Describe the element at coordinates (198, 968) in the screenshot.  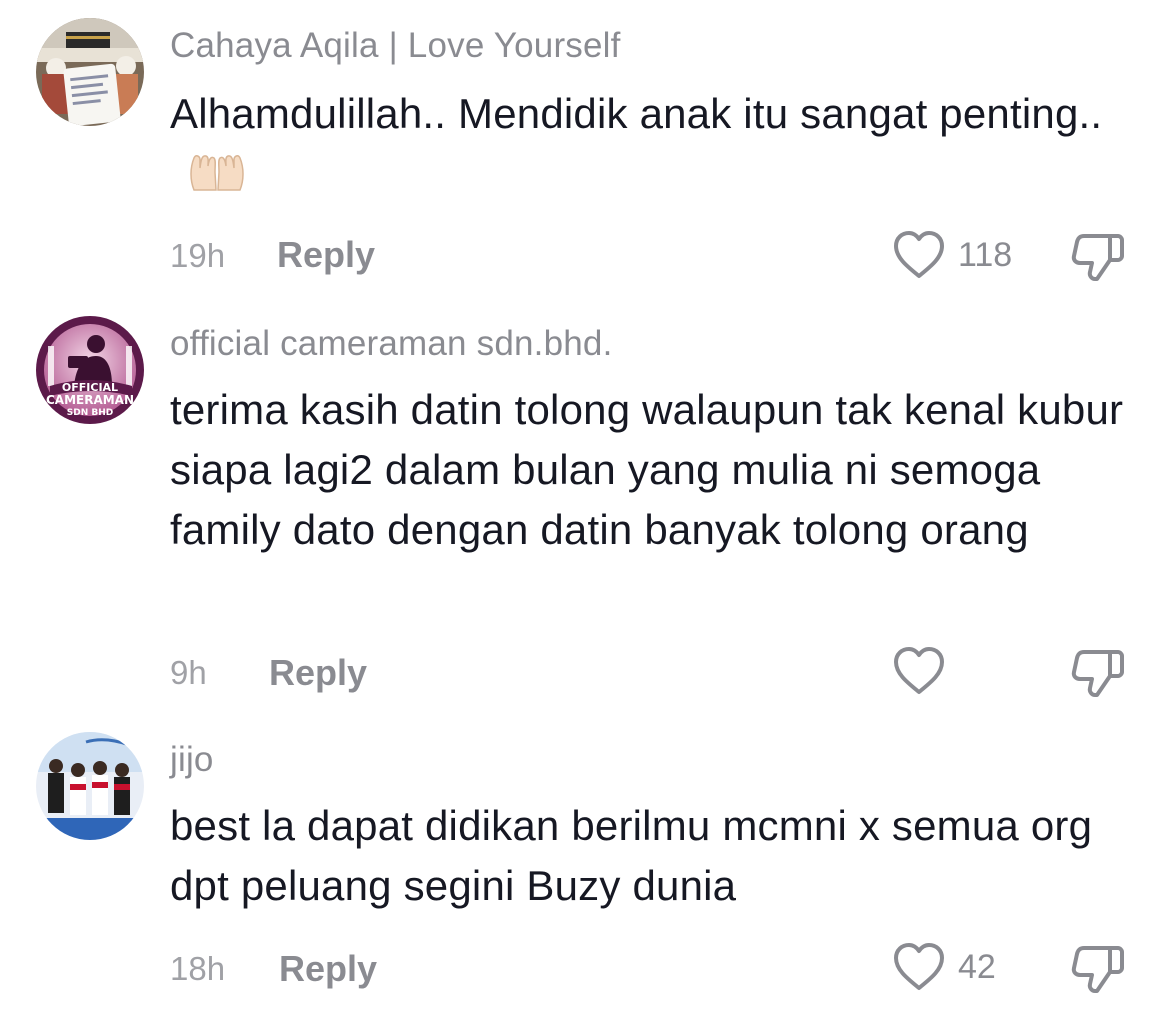
I see `comment-timestamp: 18h` at that location.